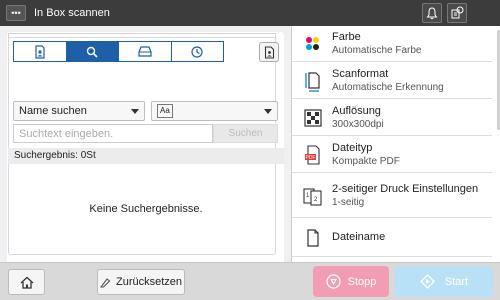 Image resolution: width=500 pixels, height=300 pixels. I want to click on svg-text: PDF, so click(311, 158).